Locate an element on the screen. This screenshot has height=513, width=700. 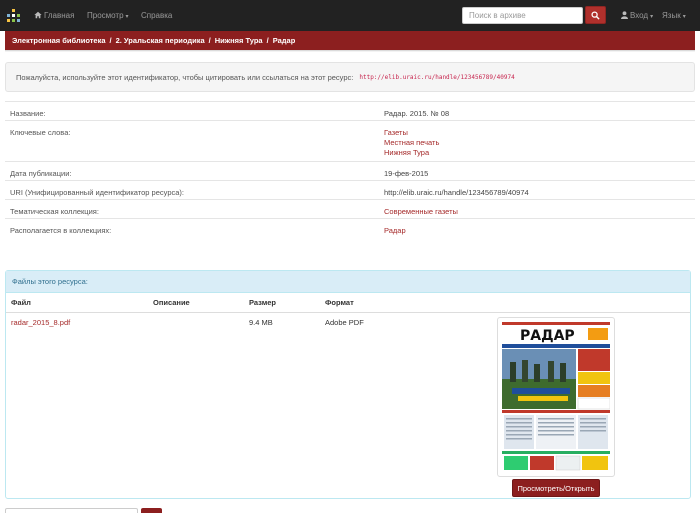
files-panel-heading: Файлы этого ресурса: is located at coordinates (348, 282).